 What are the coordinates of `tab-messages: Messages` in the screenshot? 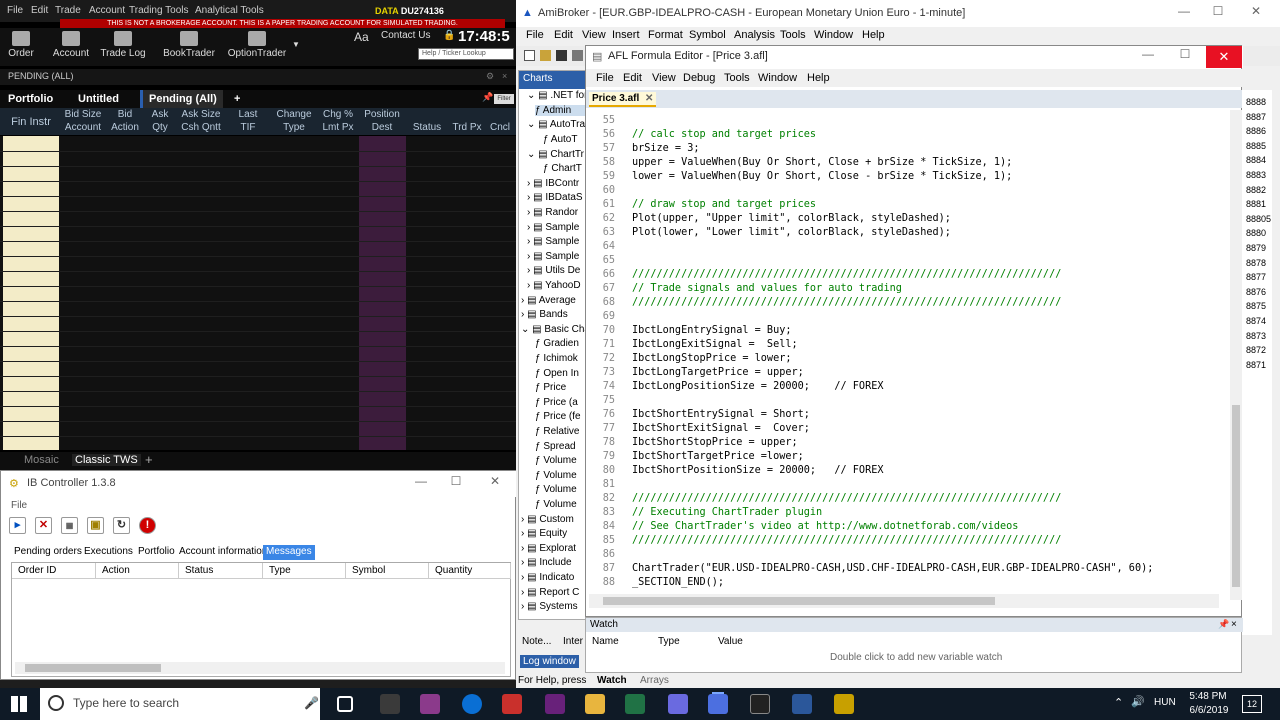 It's located at (289, 552).